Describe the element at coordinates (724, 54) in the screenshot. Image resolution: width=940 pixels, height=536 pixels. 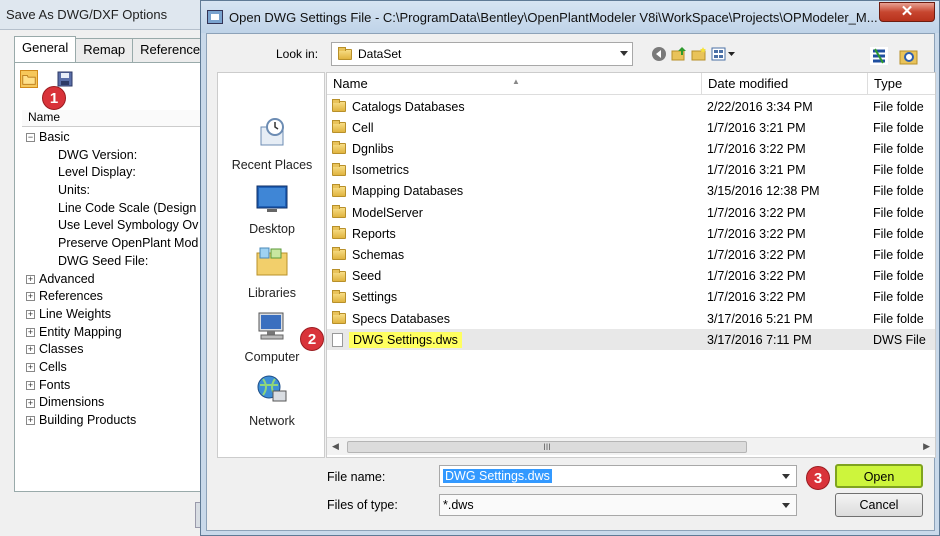
I see `view-menu-icon` at that location.